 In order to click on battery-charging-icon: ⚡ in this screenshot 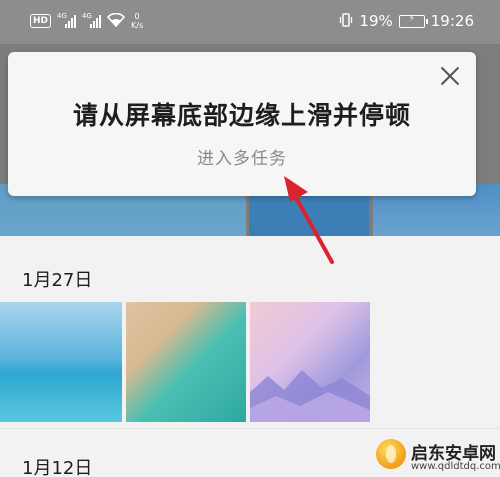, I will do `click(413, 21)`.